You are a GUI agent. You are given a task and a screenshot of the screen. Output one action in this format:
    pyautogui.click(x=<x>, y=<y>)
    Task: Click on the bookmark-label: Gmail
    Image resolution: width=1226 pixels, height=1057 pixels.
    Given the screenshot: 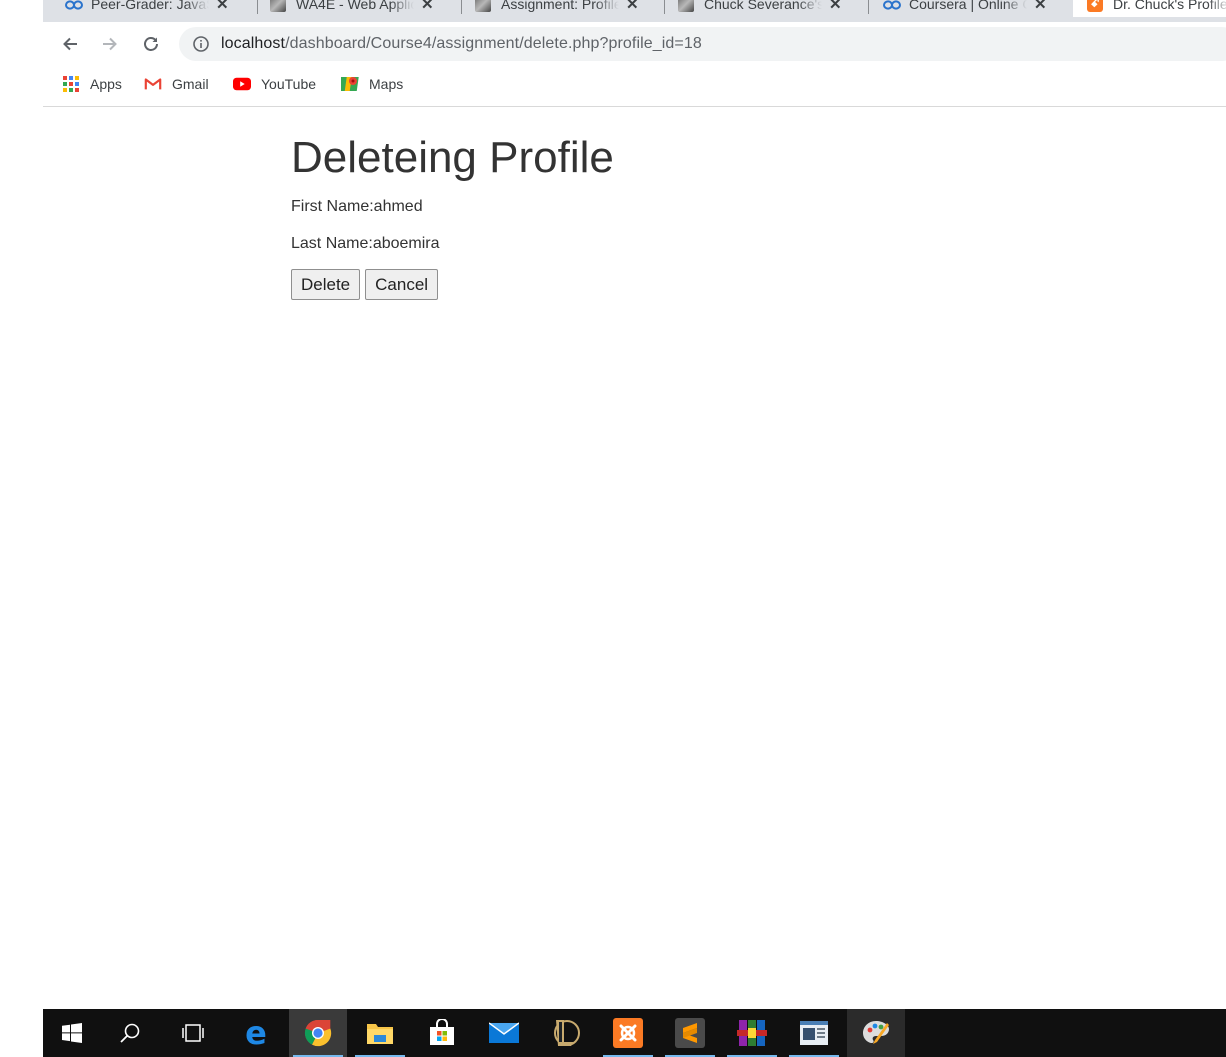 What is the action you would take?
    pyautogui.click(x=190, y=84)
    